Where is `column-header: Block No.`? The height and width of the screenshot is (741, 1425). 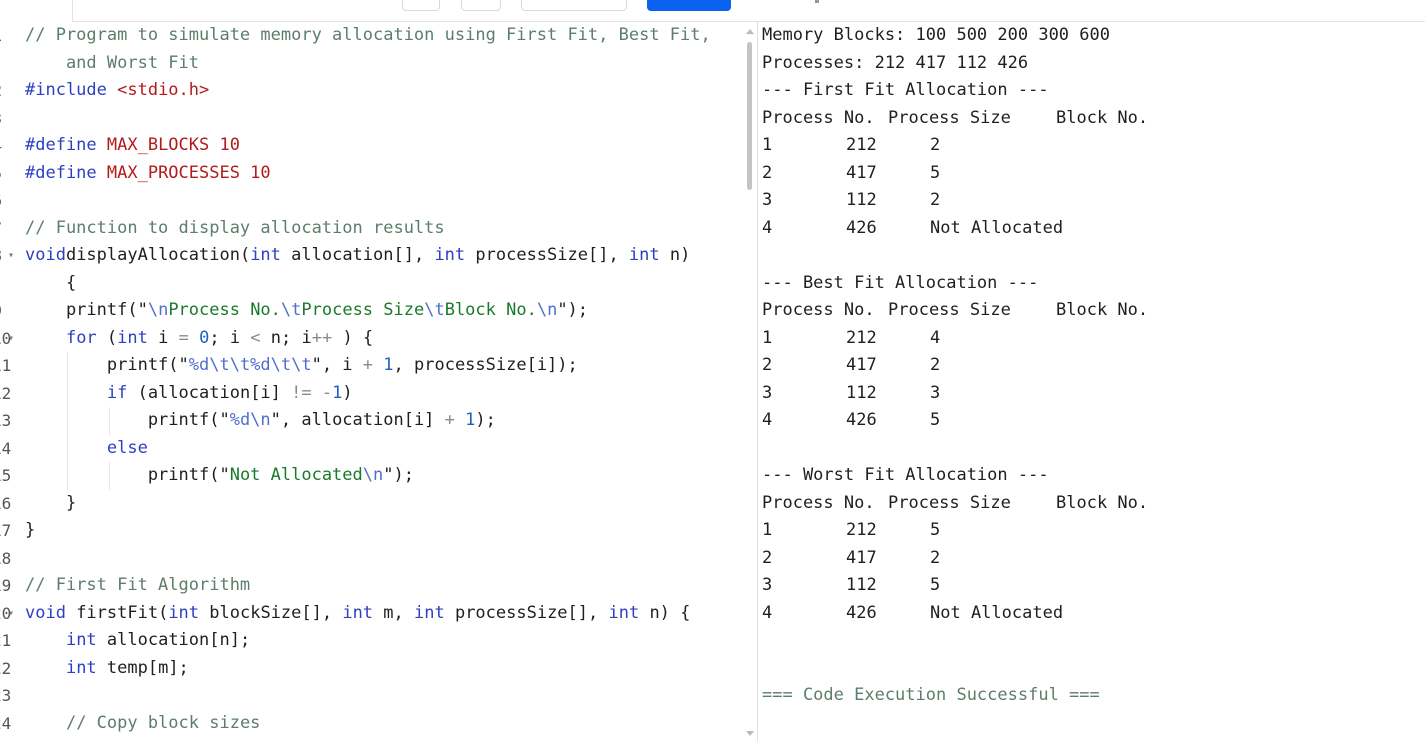
column-header: Block No. is located at coordinates (1102, 310).